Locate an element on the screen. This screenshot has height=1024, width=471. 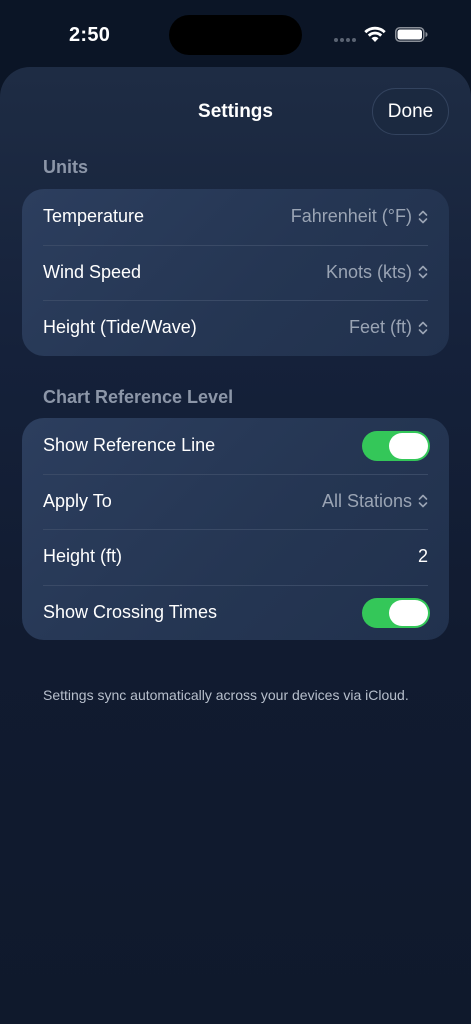
reference-height-row: Height (ft) 2 is located at coordinates (235, 557).